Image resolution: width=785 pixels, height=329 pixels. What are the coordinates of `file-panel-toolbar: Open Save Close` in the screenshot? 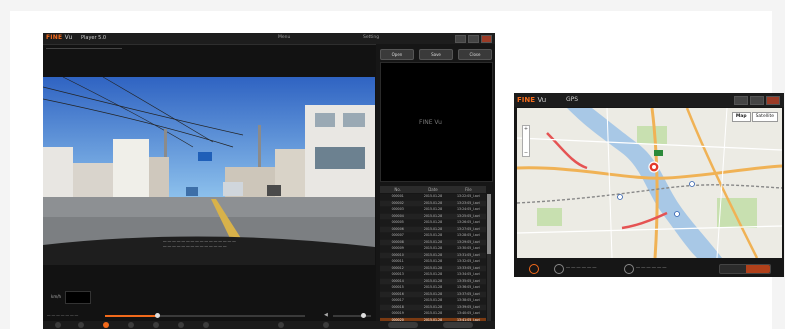 It's located at (436, 54).